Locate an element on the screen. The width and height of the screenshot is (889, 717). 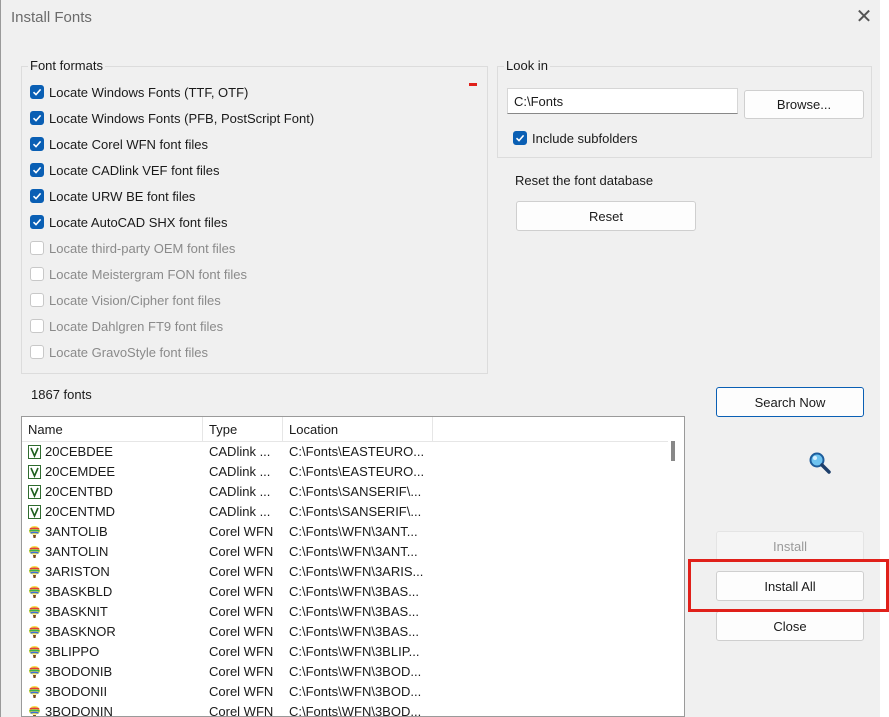
font-count-label: 1867 fonts is located at coordinates (61, 394).